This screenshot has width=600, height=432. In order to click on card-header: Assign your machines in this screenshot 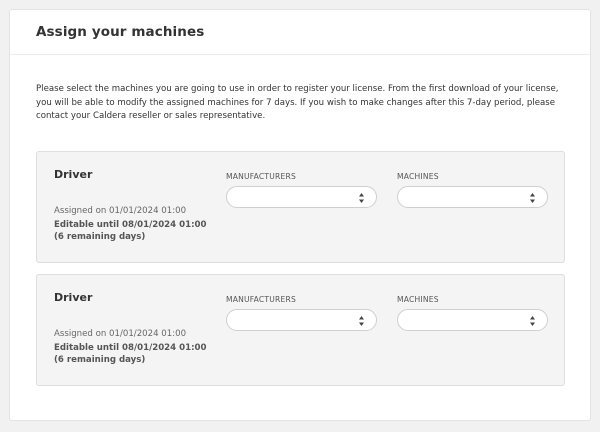, I will do `click(300, 32)`.